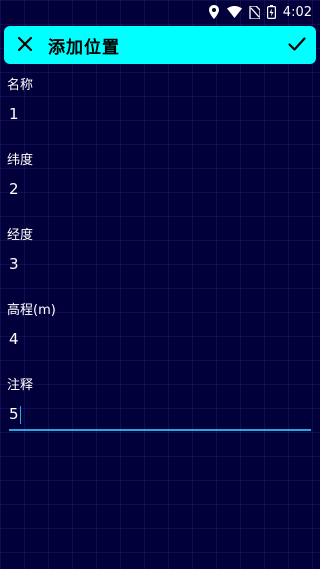  I want to click on field-name: 名称 1, so click(160, 105).